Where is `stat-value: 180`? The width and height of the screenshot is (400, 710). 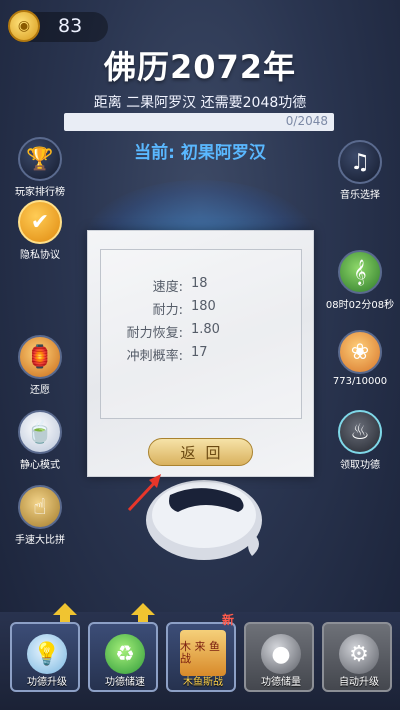 stat-value: 180 is located at coordinates (203, 306).